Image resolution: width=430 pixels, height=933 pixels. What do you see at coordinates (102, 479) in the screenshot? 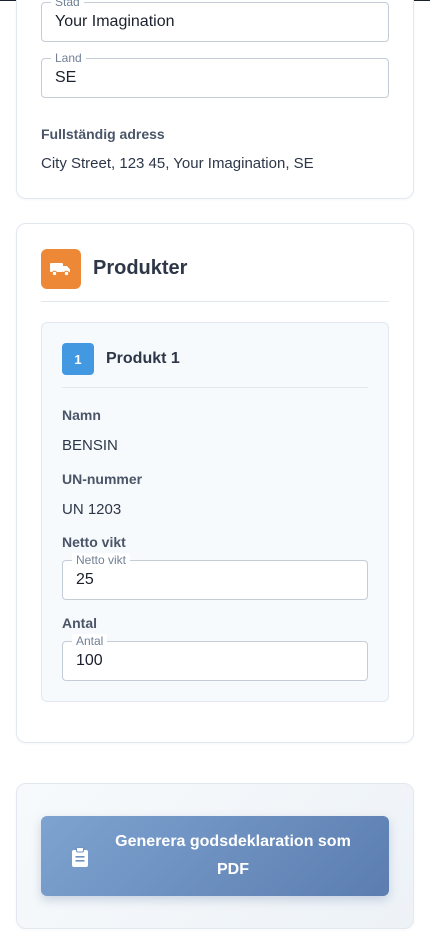
I see `un-number-label: UN-nummer` at bounding box center [102, 479].